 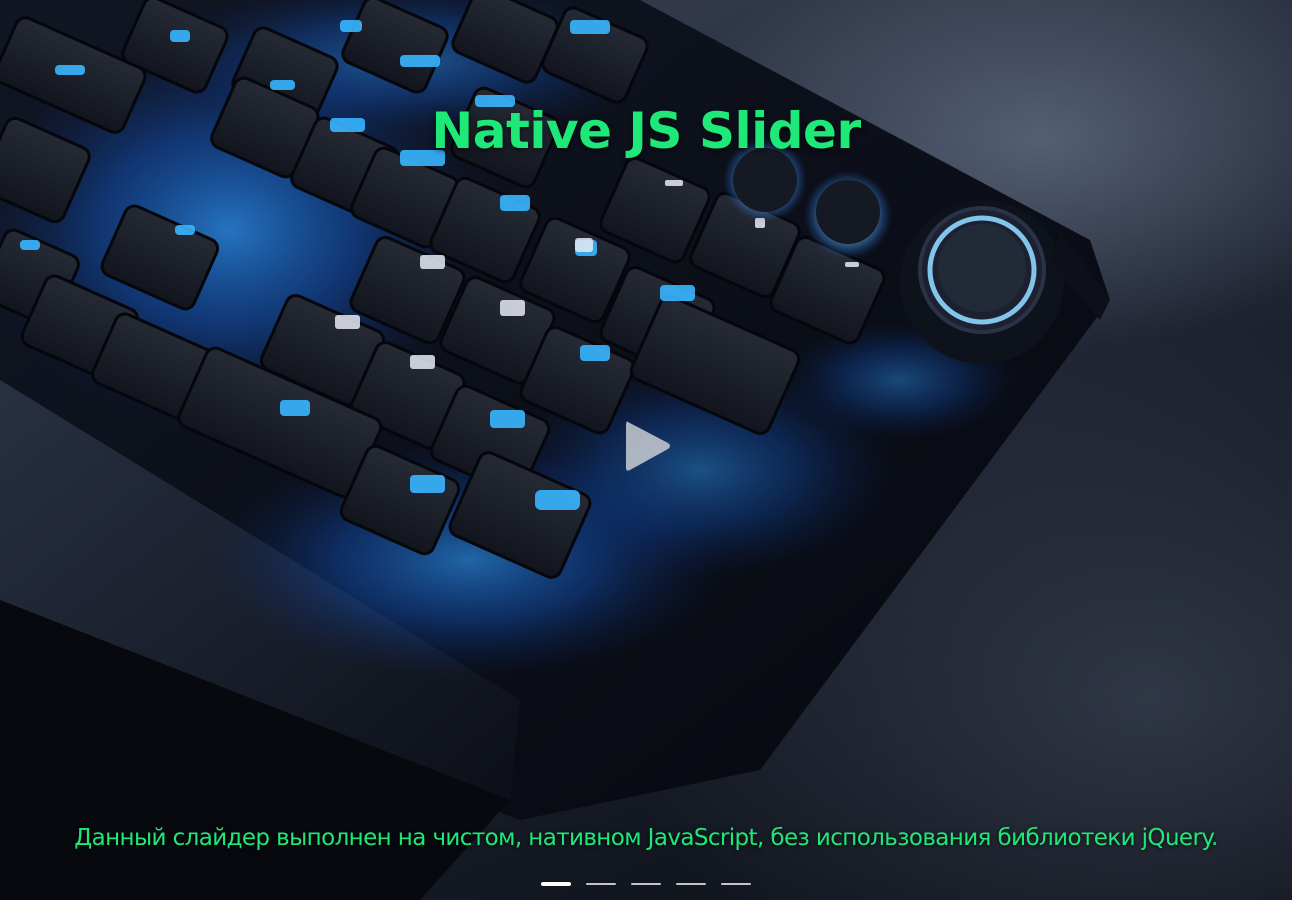 I want to click on slider-pagination, so click(x=646, y=885).